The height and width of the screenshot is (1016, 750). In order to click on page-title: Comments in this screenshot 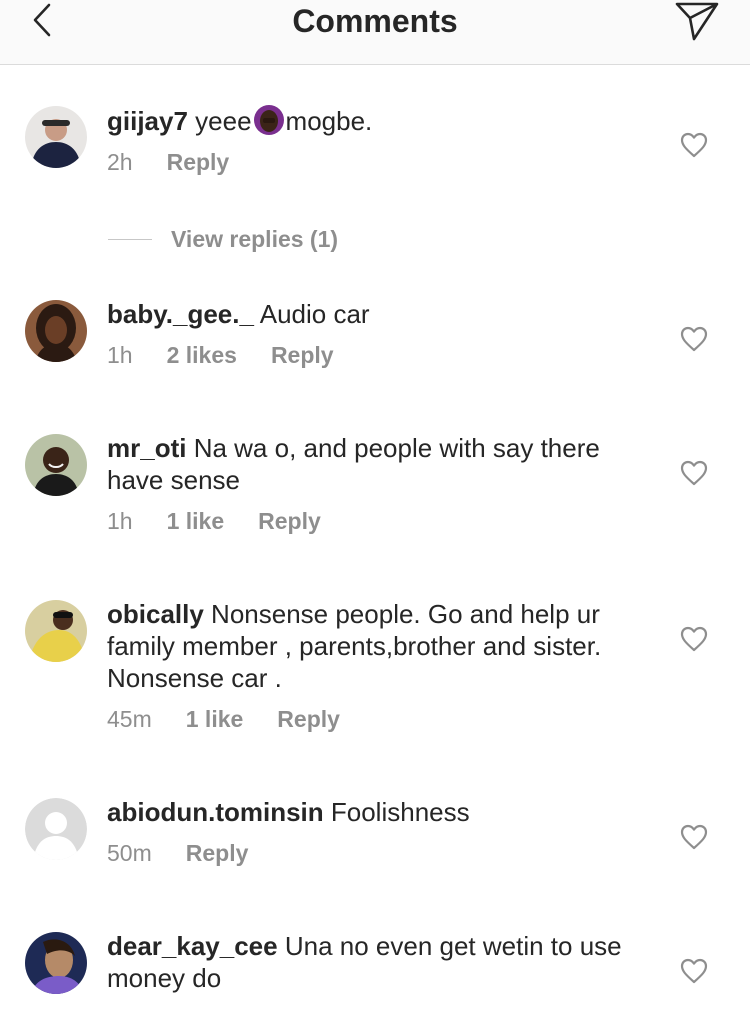, I will do `click(375, 21)`.